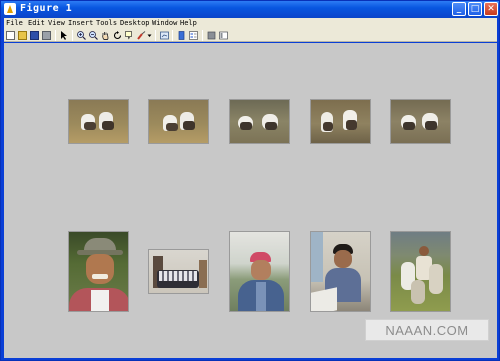  I want to click on smile-shape, so click(100, 276).